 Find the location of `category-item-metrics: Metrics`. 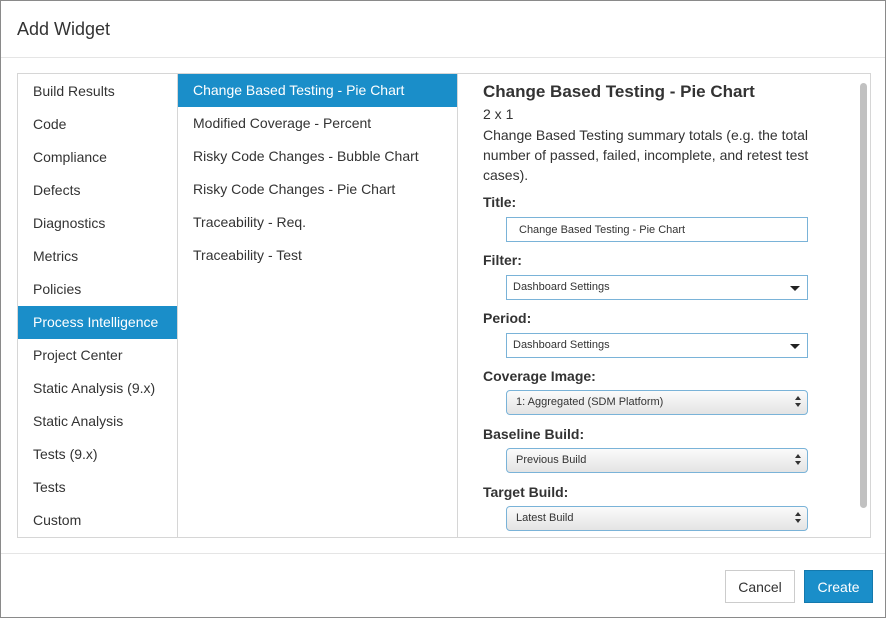

category-item-metrics: Metrics is located at coordinates (97, 256).